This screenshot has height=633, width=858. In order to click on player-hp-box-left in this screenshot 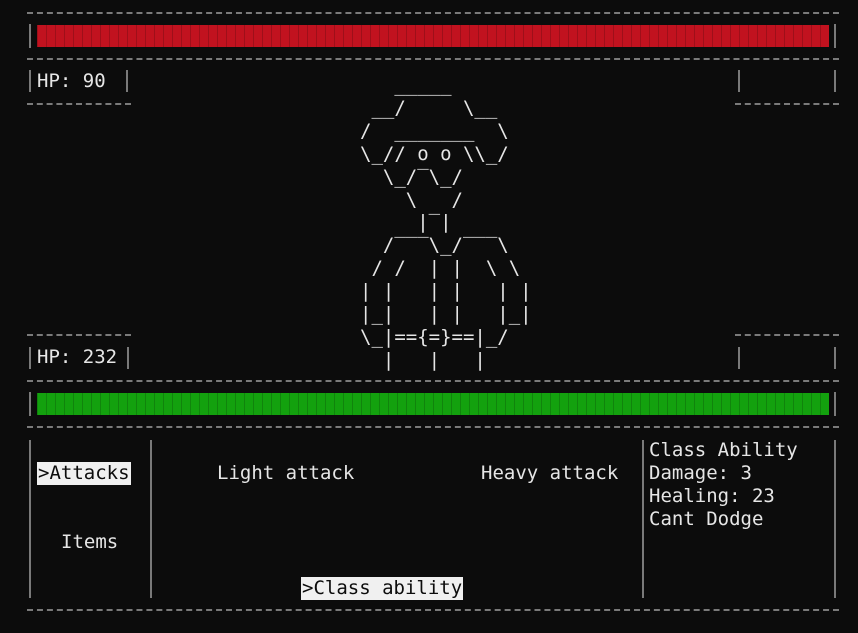, I will do `click(30, 358)`.